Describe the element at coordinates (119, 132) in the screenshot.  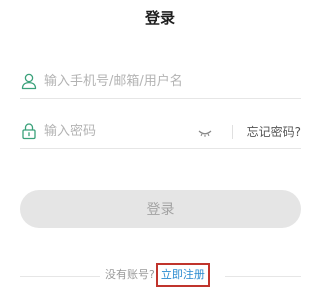
I see `password-input` at that location.